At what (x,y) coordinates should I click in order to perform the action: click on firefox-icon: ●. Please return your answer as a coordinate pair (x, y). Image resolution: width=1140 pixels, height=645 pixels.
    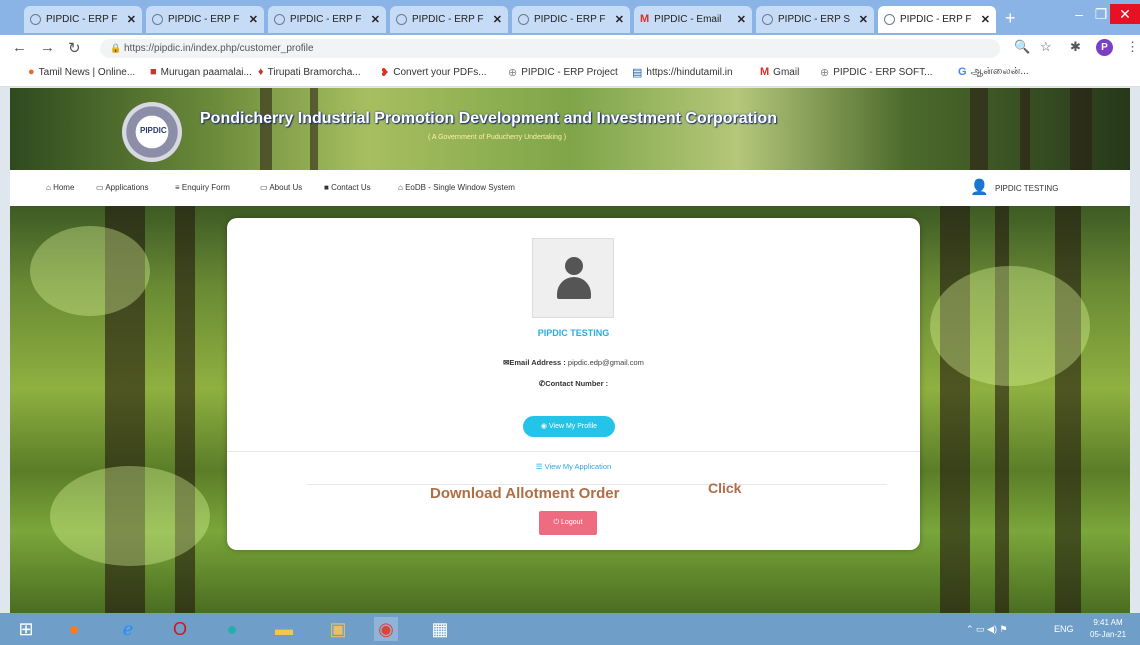
    Looking at the image, I should click on (74, 629).